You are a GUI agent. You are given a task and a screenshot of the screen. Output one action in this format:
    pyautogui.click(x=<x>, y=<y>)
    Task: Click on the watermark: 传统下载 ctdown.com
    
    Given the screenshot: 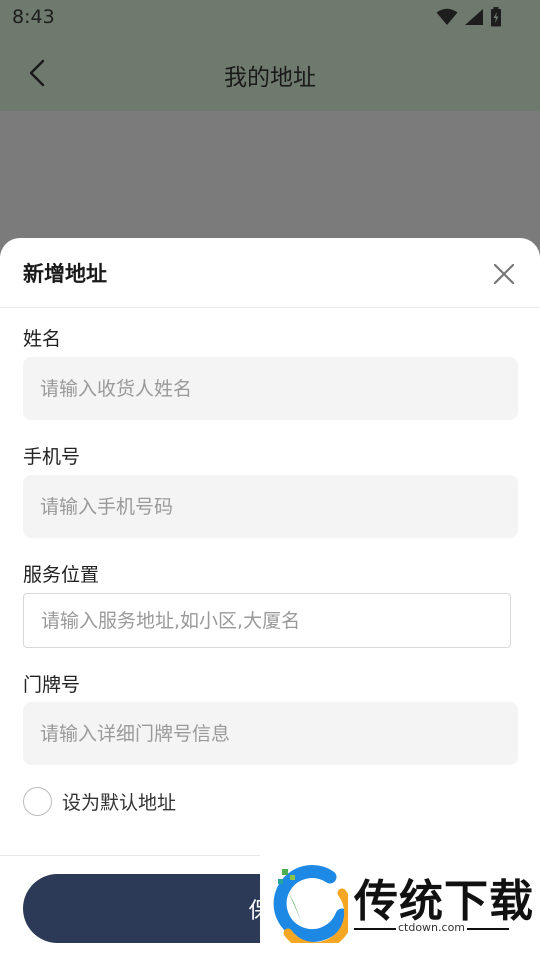 What is the action you would take?
    pyautogui.click(x=400, y=907)
    